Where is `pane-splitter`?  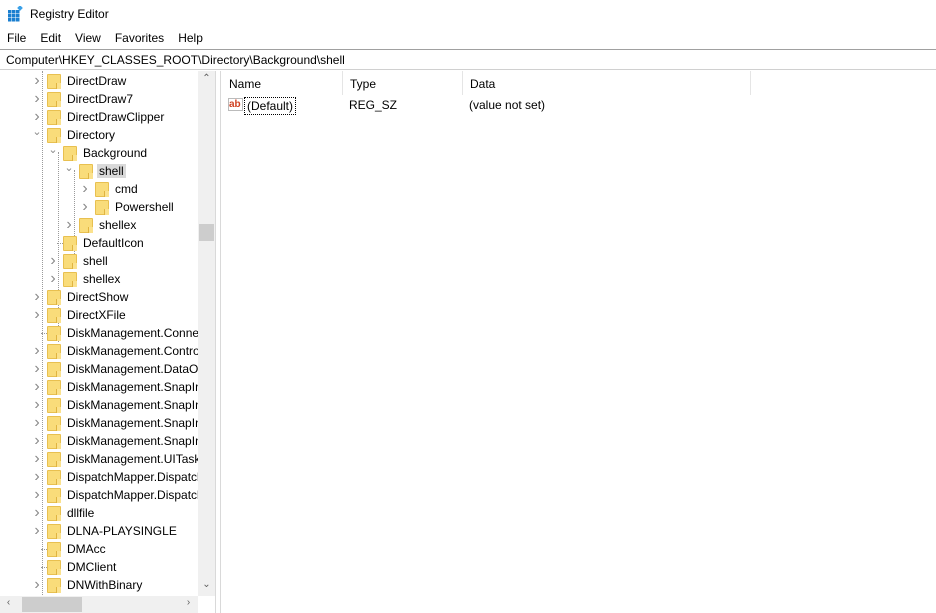 pane-splitter is located at coordinates (218, 342).